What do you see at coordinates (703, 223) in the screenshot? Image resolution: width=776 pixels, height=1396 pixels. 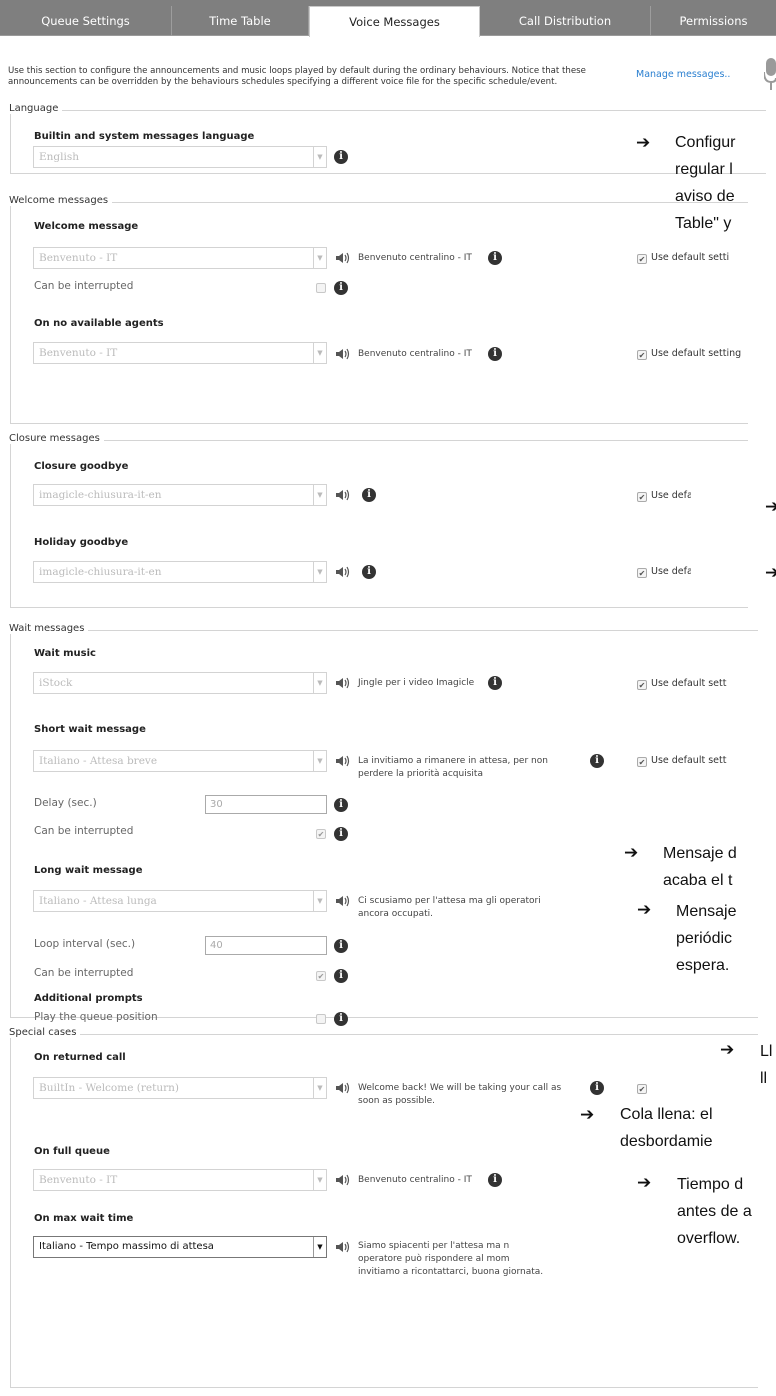 I see `annotation-1-line4: Table" y` at bounding box center [703, 223].